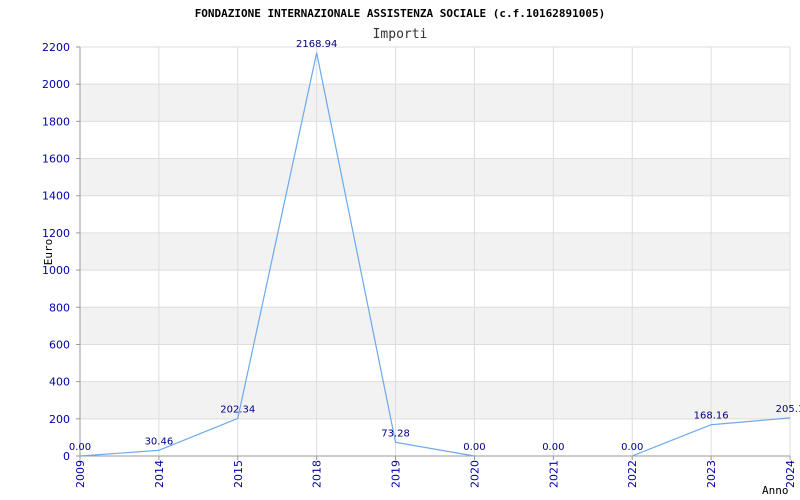 The height and width of the screenshot is (500, 800). I want to click on y-tick-label: 1400, so click(56, 196).